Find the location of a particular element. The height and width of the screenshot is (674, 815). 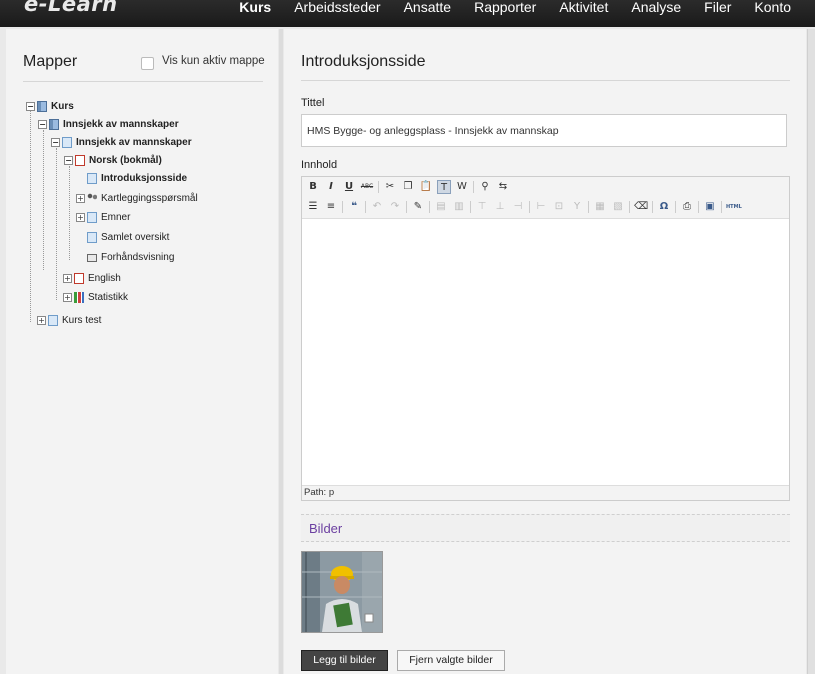

italic-button: I is located at coordinates (331, 187).